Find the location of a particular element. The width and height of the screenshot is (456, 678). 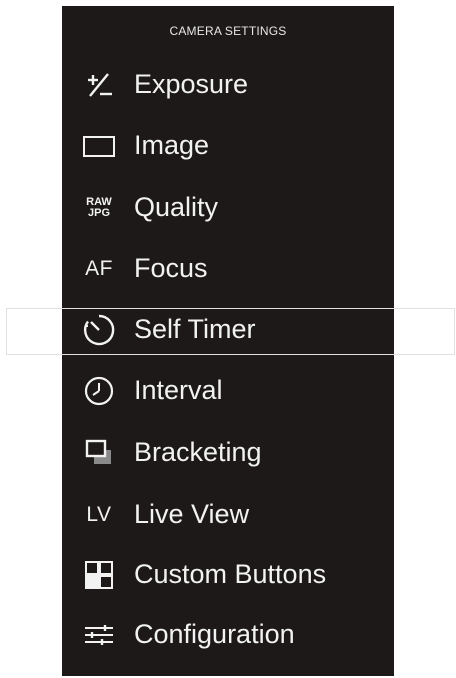

live-view-icon: LV is located at coordinates (99, 515).